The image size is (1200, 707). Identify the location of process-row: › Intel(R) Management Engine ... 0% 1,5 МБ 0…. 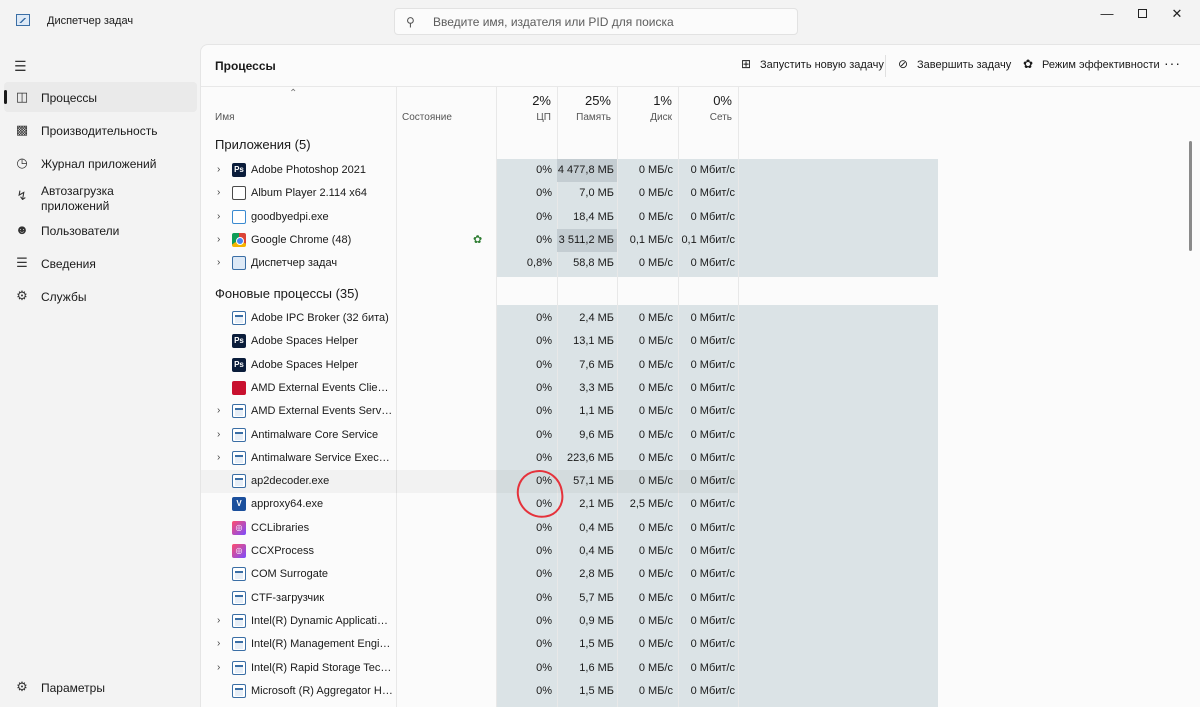
(469, 644).